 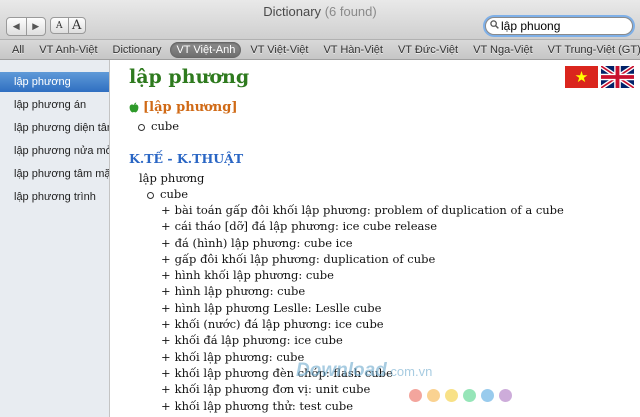 I want to click on phrase-text: hình lập phương: cube, so click(x=240, y=291).